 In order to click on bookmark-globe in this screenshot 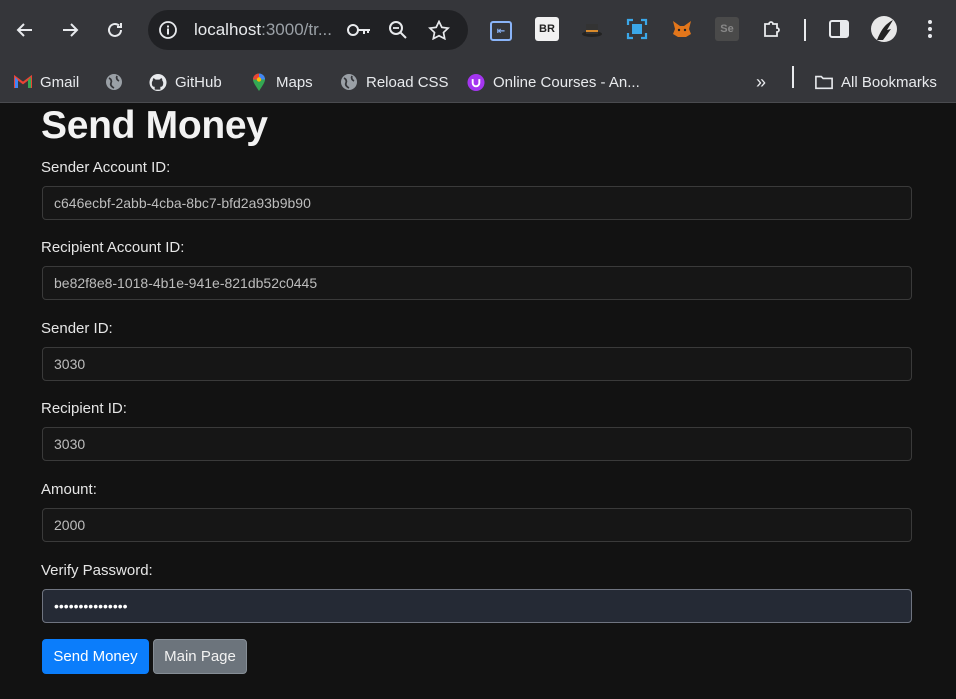, I will do `click(118, 82)`.